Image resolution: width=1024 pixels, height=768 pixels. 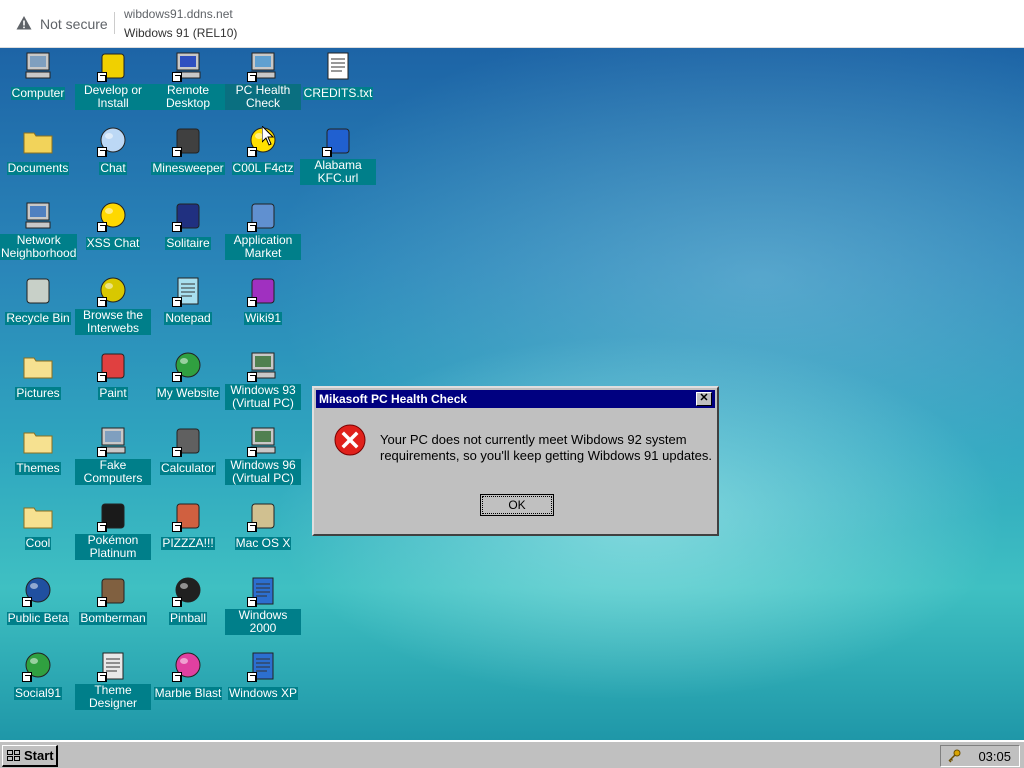 What do you see at coordinates (188, 151) in the screenshot?
I see `desktop-icon: Minesweeper` at bounding box center [188, 151].